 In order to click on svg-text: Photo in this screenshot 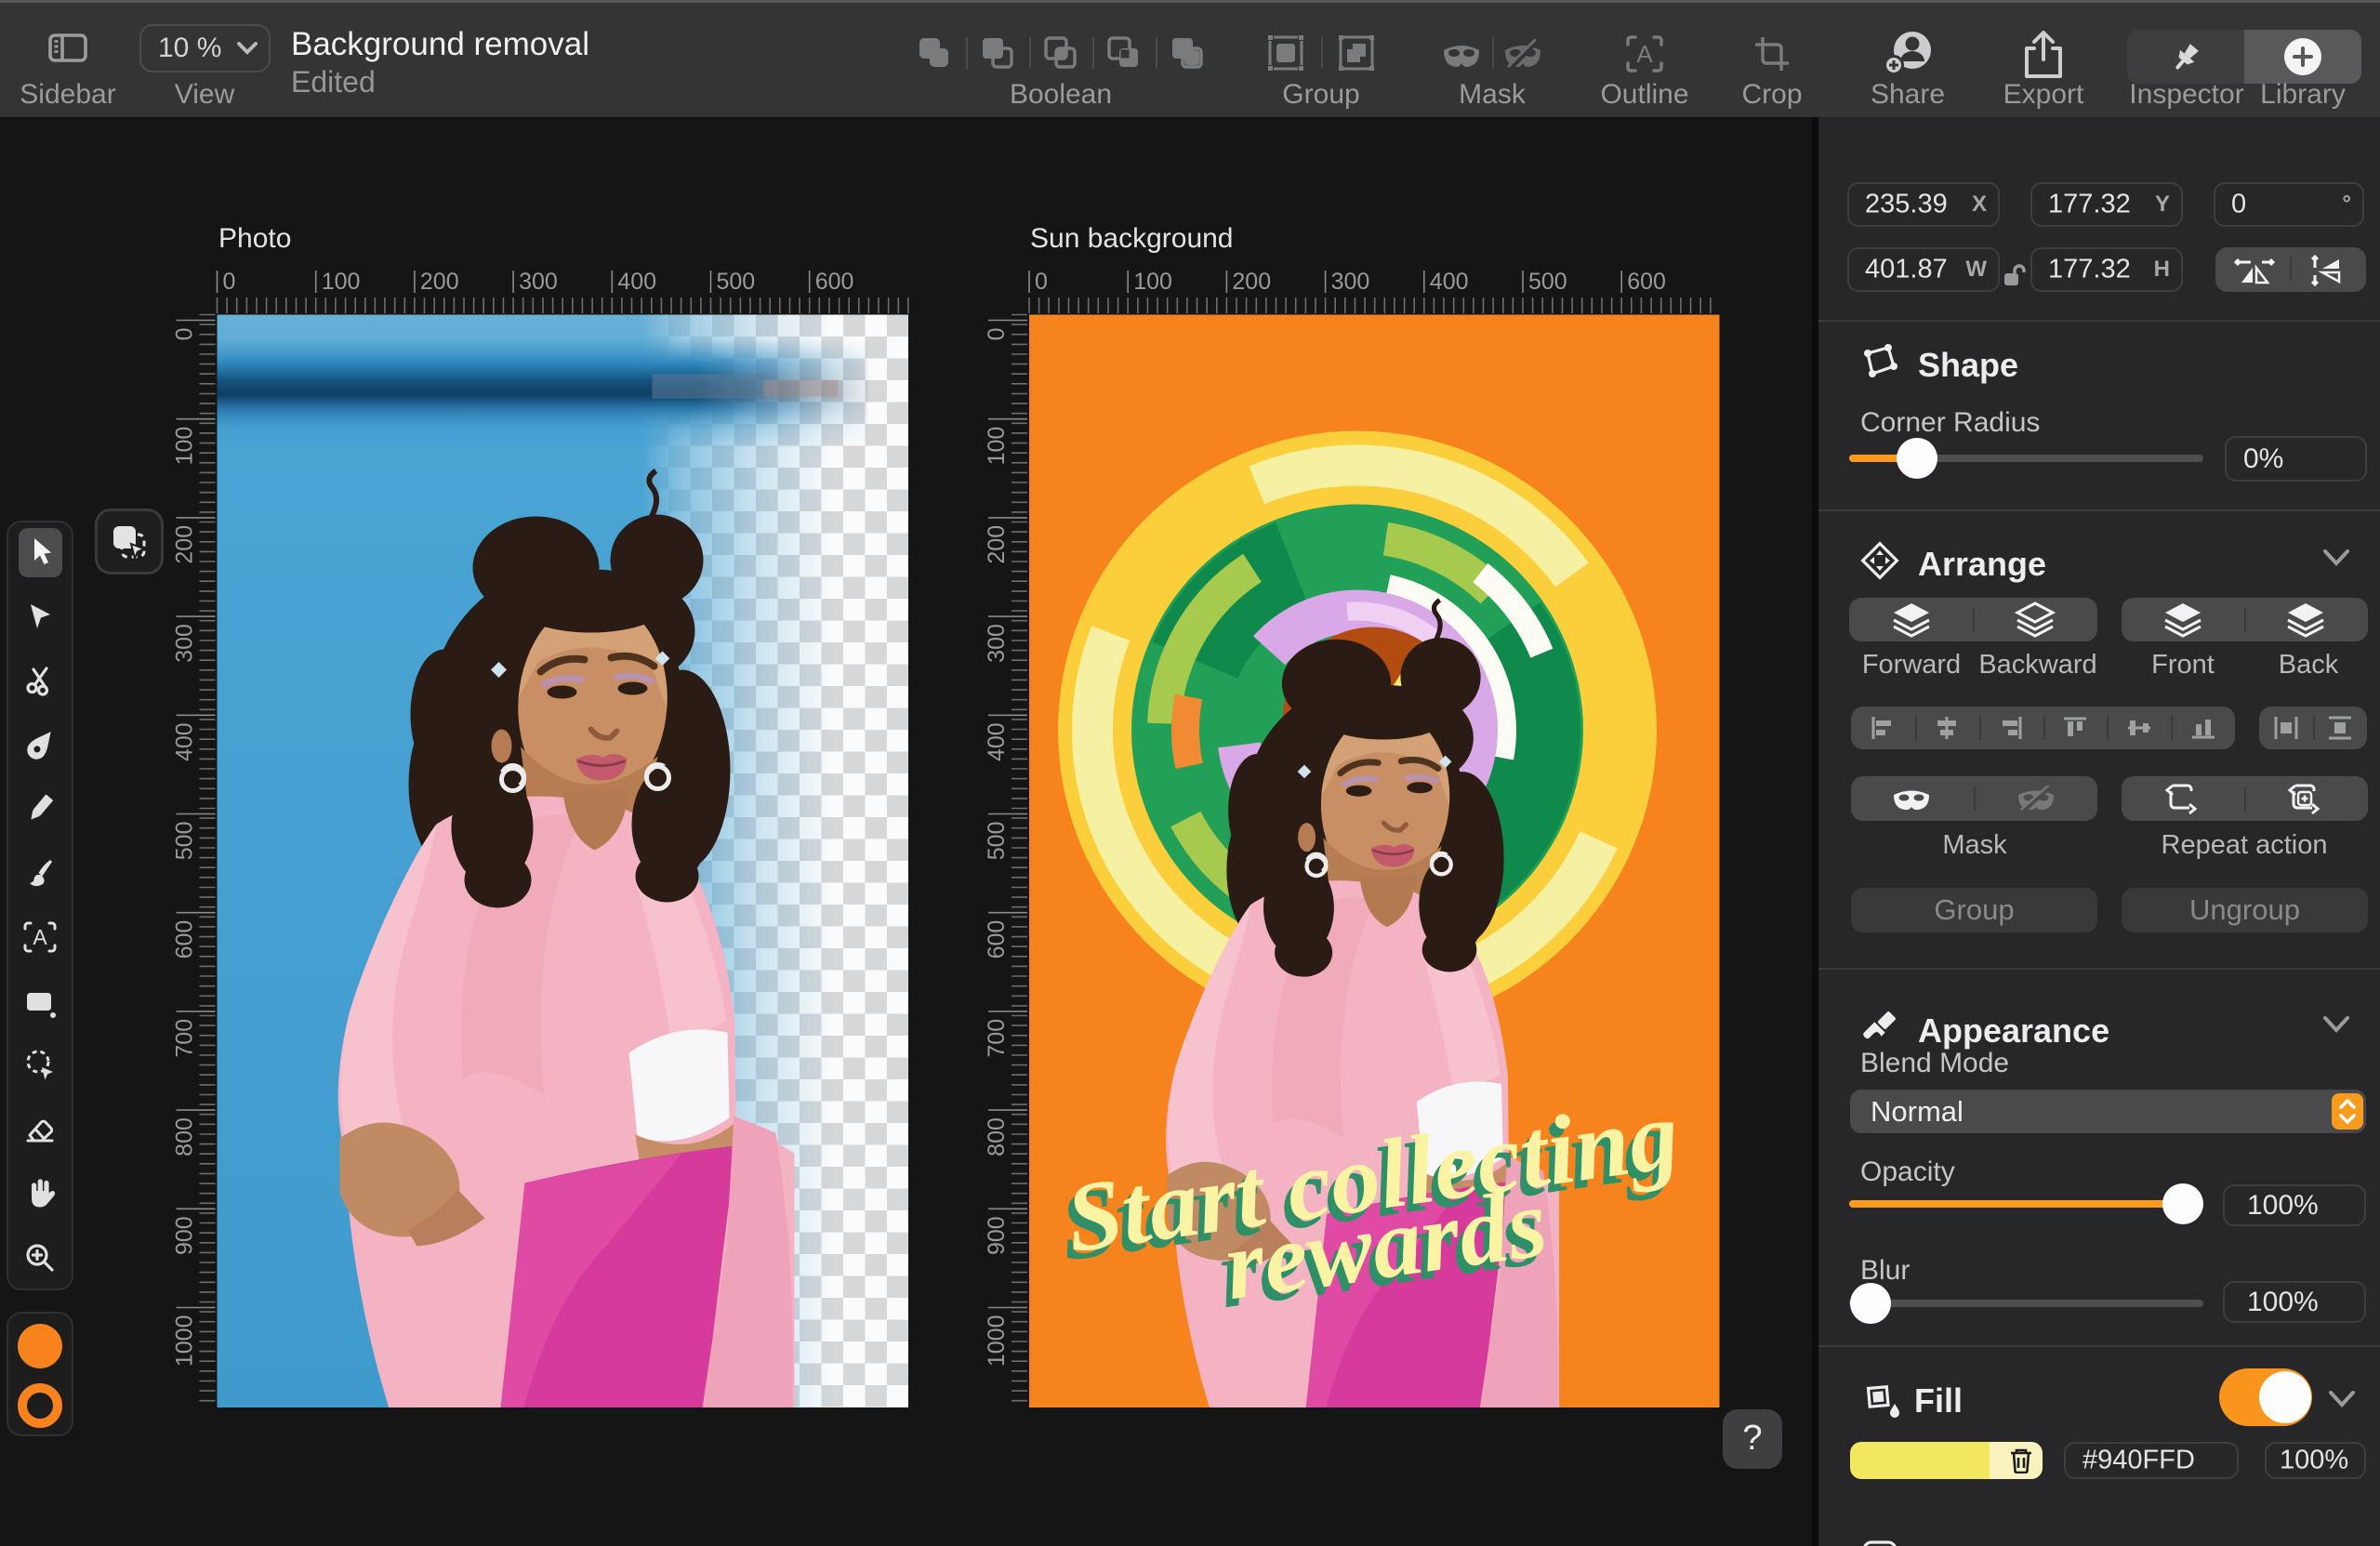, I will do `click(254, 238)`.